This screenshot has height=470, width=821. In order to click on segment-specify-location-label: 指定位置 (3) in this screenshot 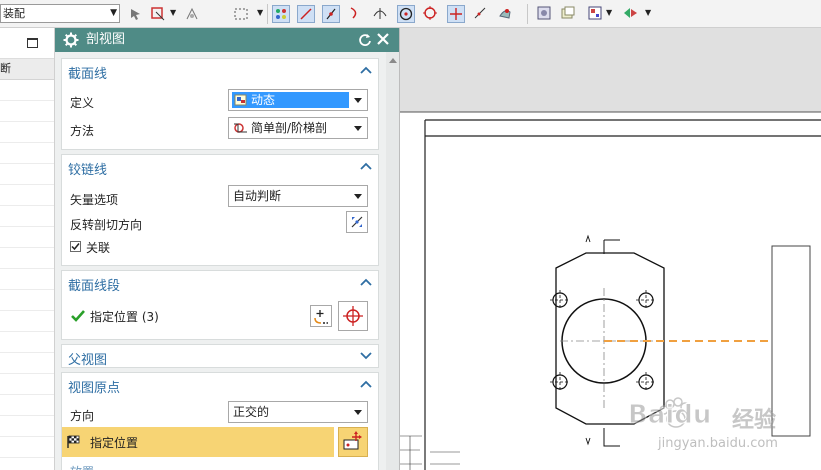, I will do `click(124, 317)`.